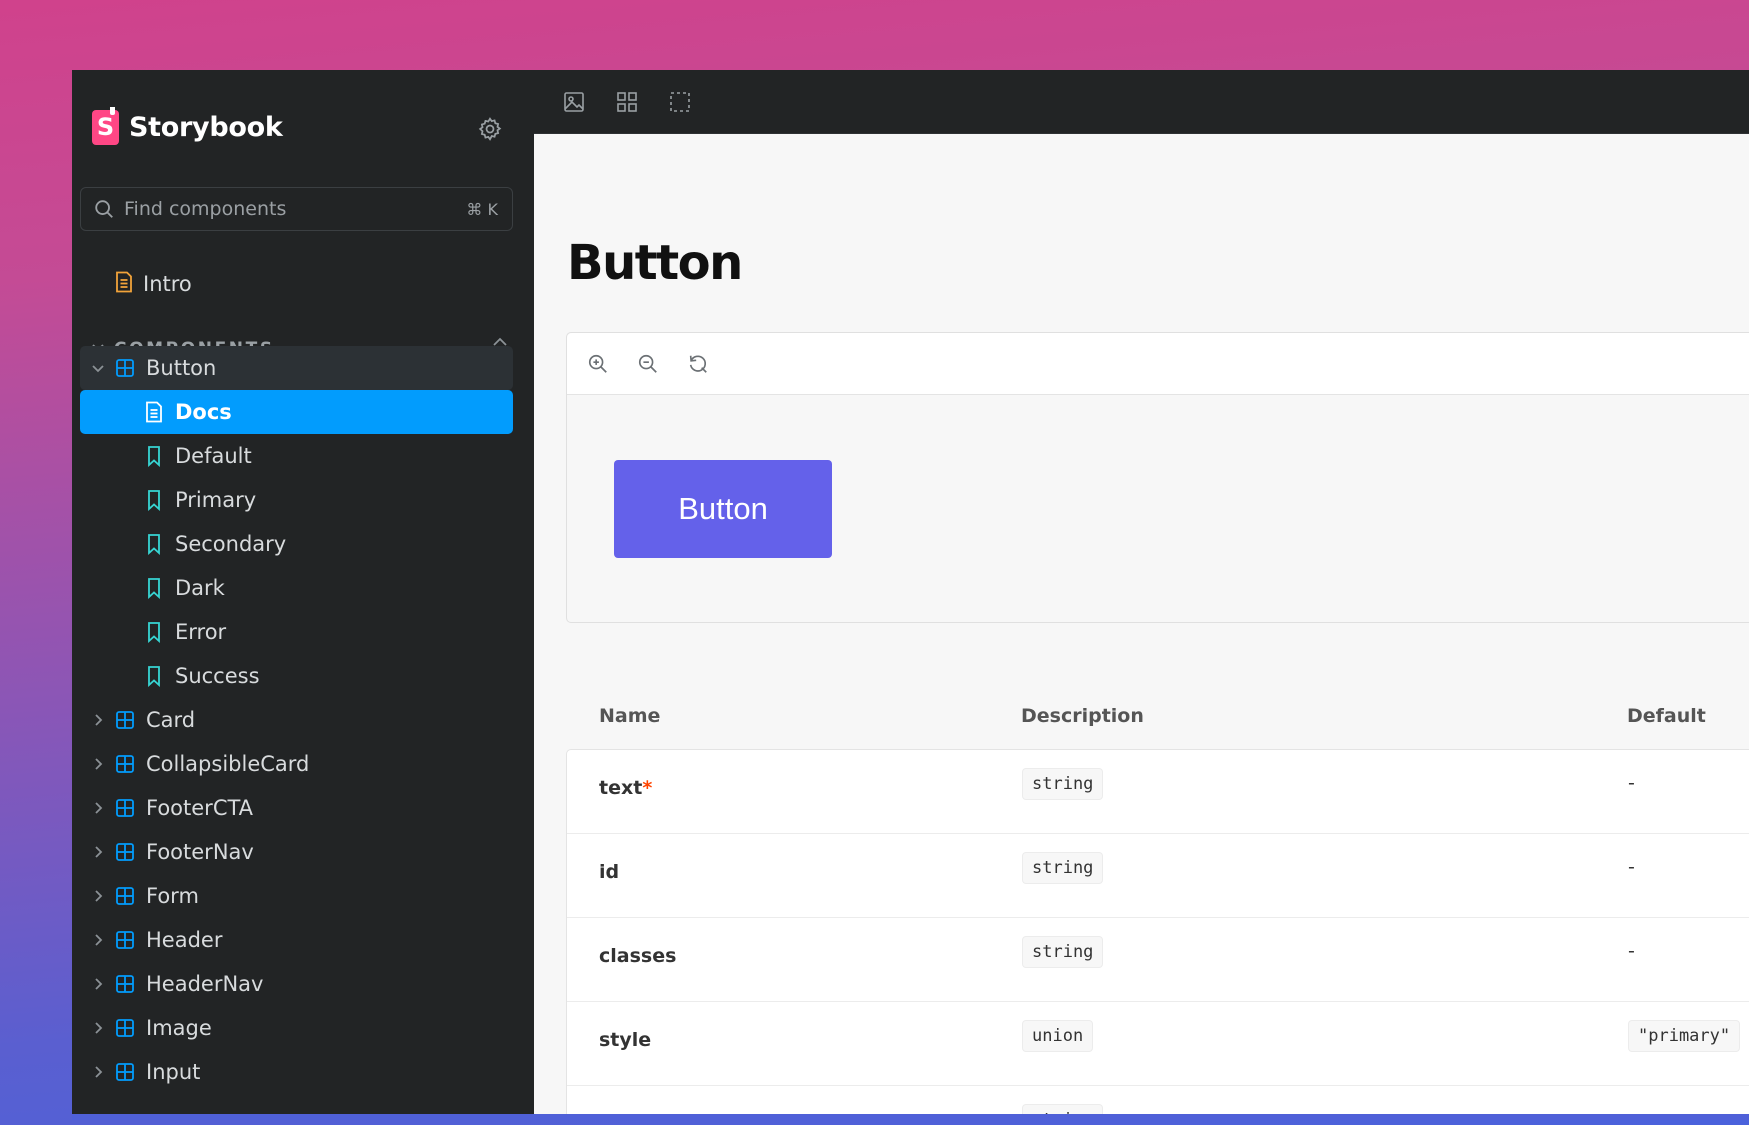 This screenshot has width=1749, height=1125. I want to click on page-title: Button, so click(655, 263).